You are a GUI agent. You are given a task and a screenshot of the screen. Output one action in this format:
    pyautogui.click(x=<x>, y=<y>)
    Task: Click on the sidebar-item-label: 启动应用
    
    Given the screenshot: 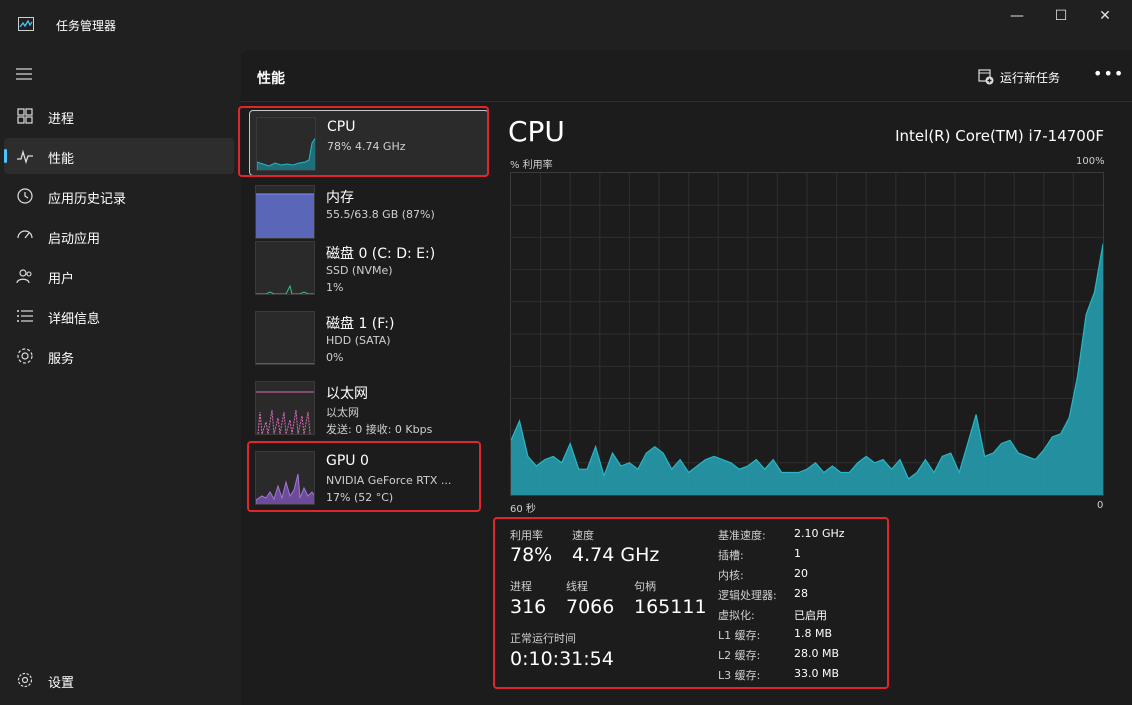 What is the action you would take?
    pyautogui.click(x=74, y=239)
    